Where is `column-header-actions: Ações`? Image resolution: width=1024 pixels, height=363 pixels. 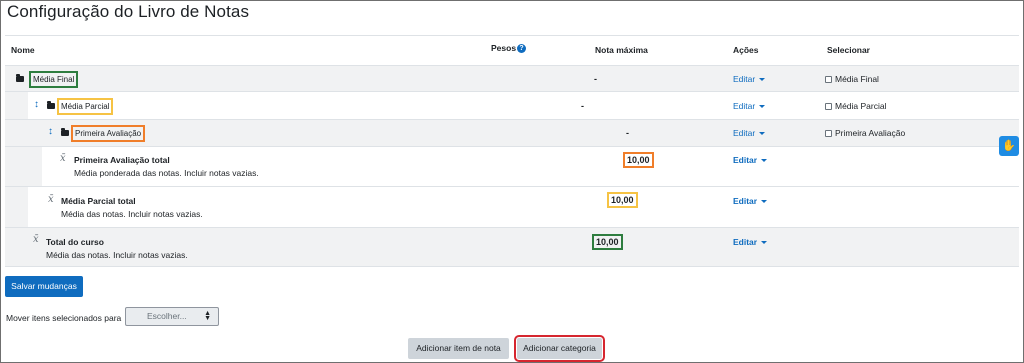 column-header-actions: Ações is located at coordinates (746, 50).